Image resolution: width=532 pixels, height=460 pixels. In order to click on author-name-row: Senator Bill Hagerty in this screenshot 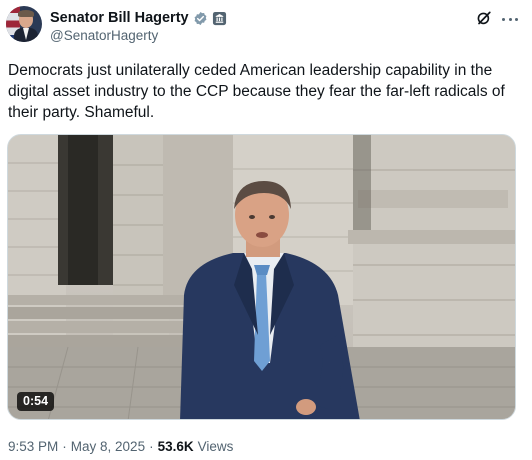, I will do `click(138, 18)`.